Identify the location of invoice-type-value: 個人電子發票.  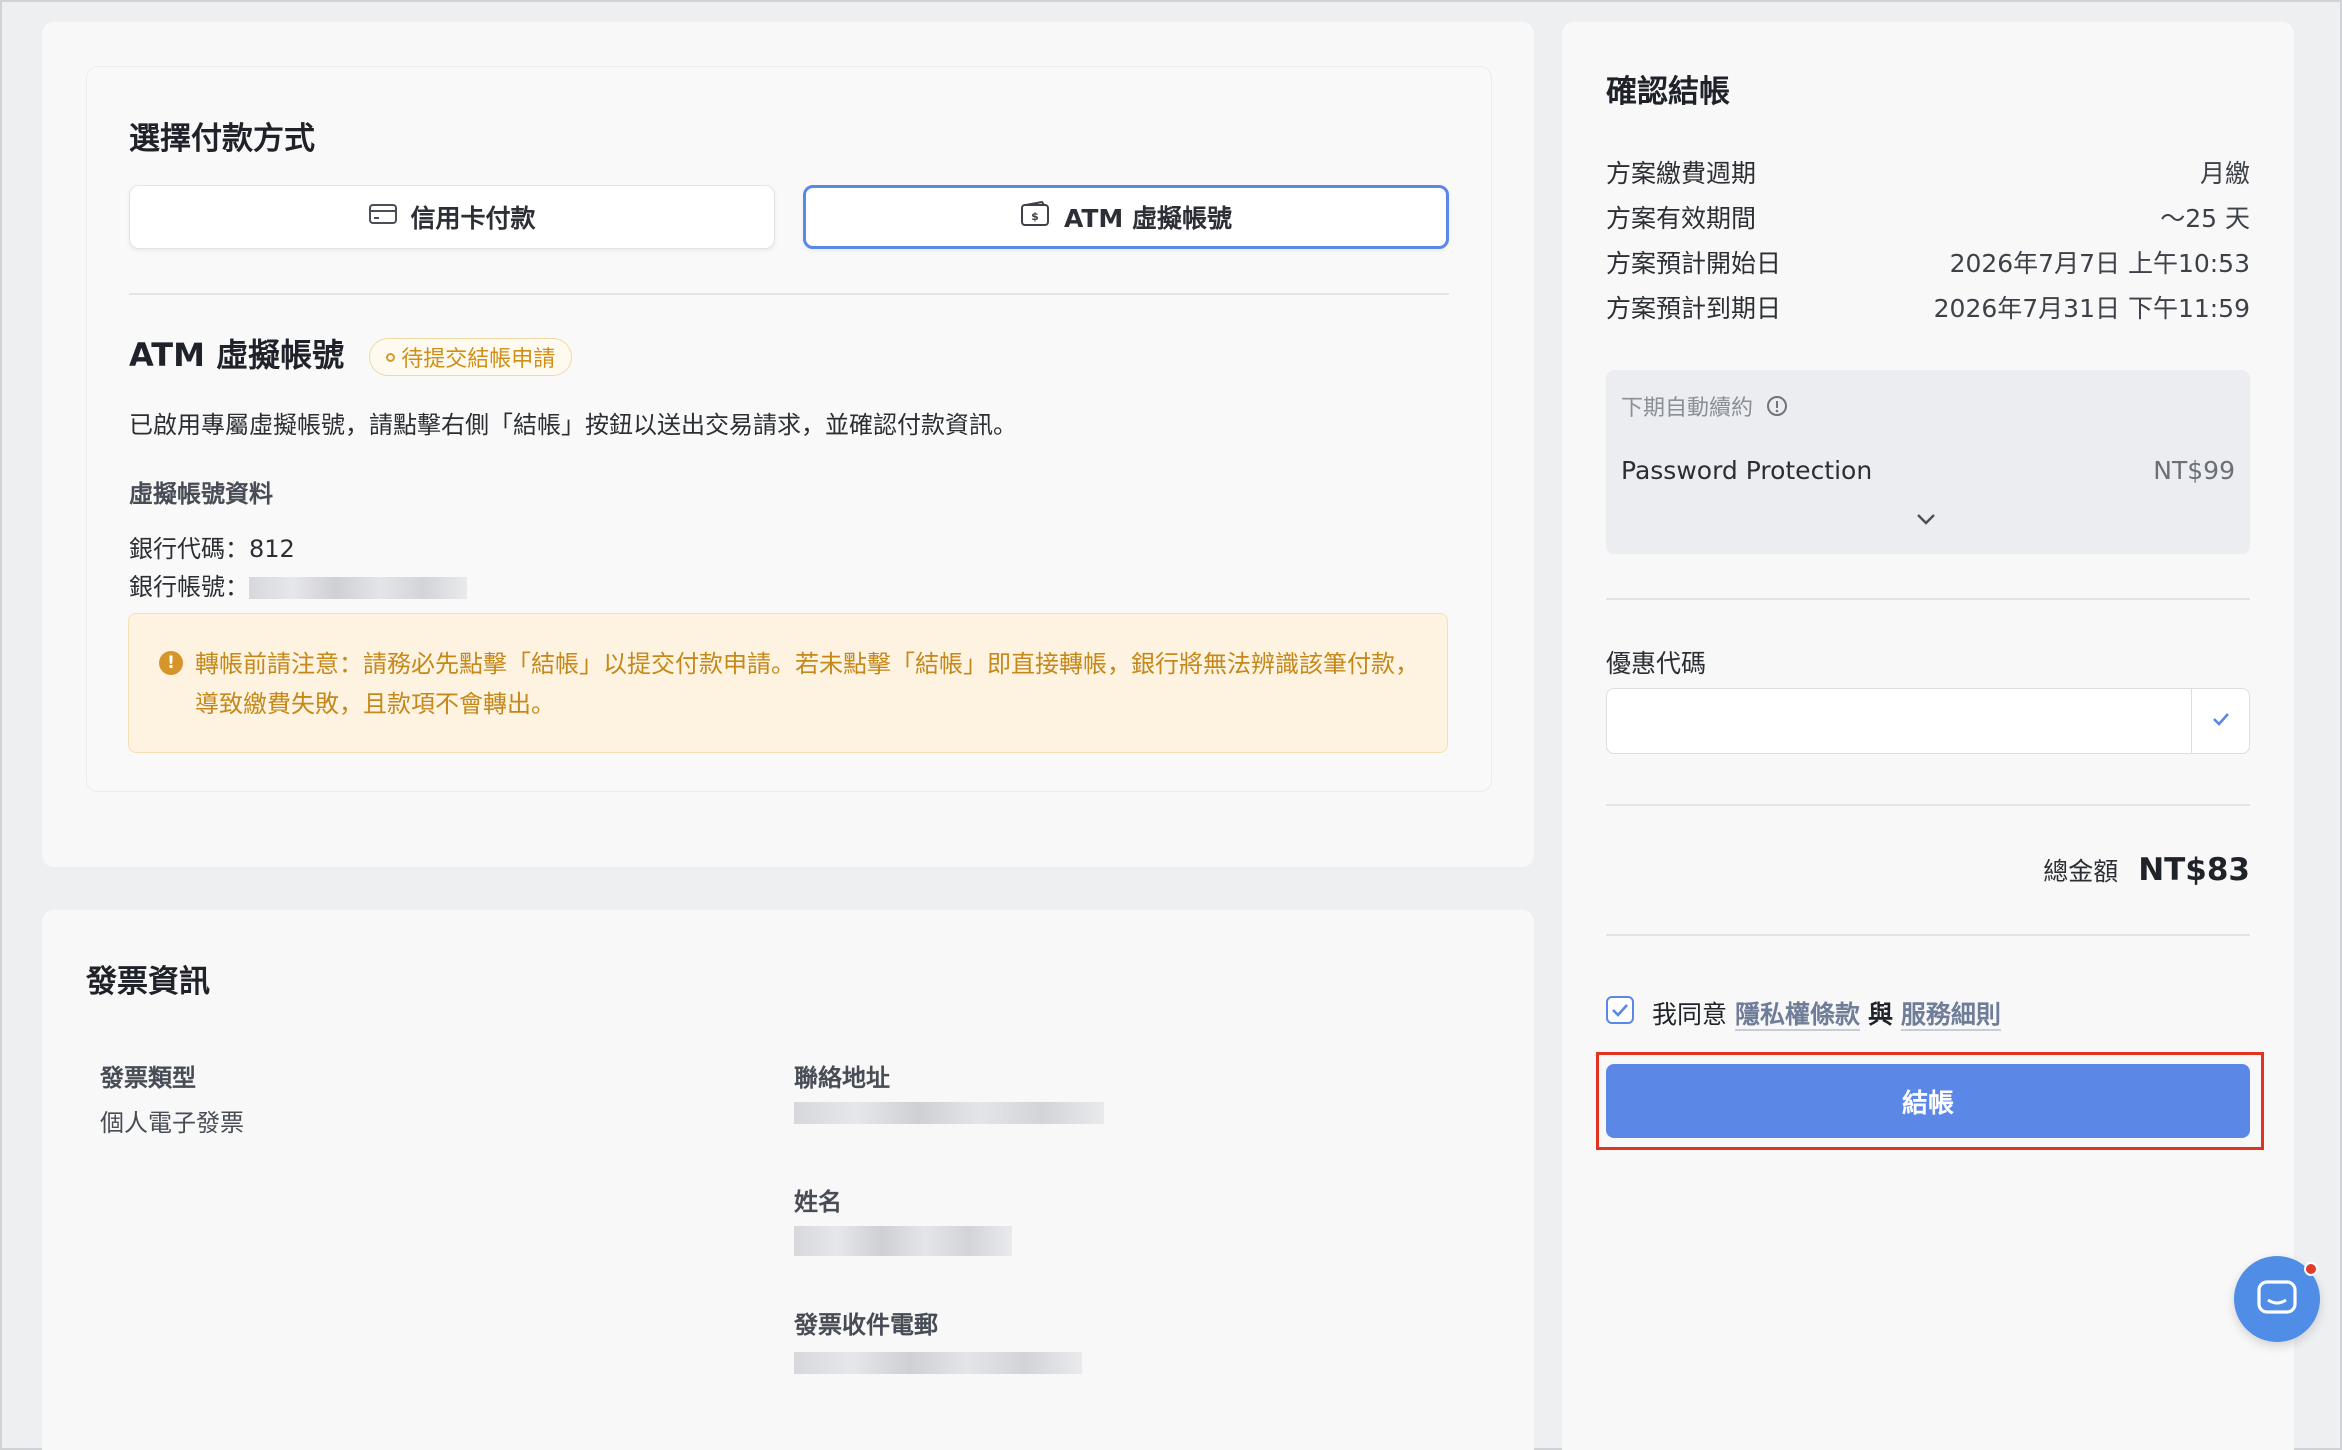
(172, 1123).